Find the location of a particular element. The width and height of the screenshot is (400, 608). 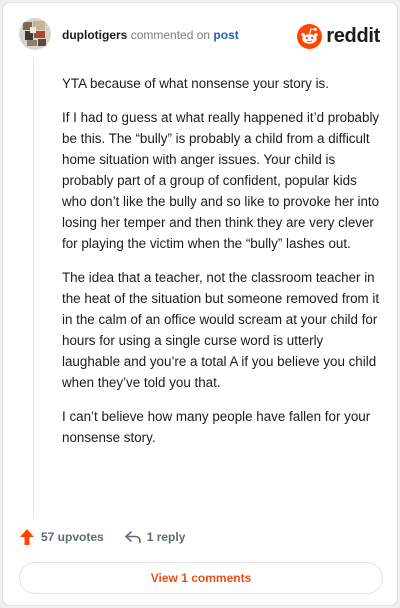

reply-arrow-icon is located at coordinates (132, 537).